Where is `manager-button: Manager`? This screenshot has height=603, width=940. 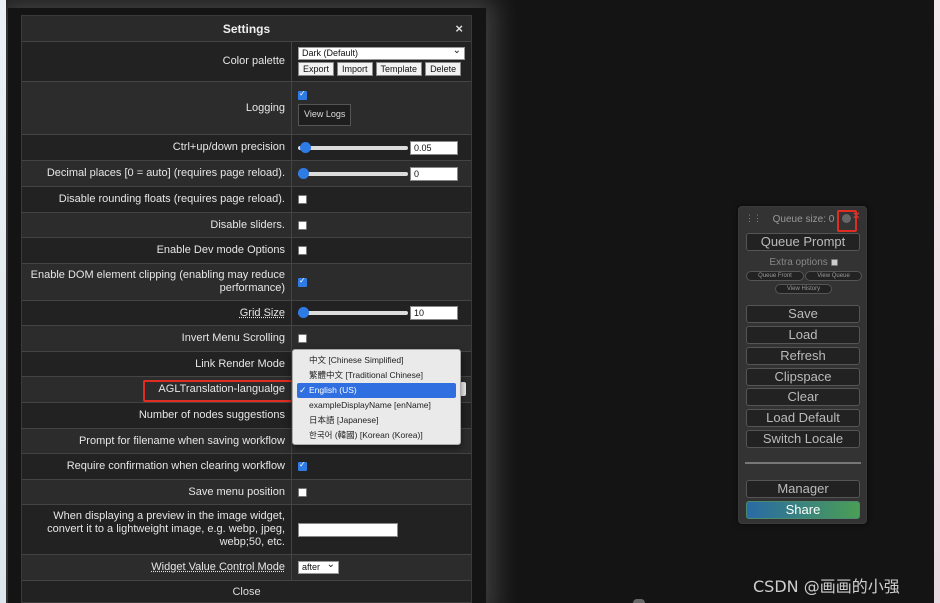 manager-button: Manager is located at coordinates (803, 489).